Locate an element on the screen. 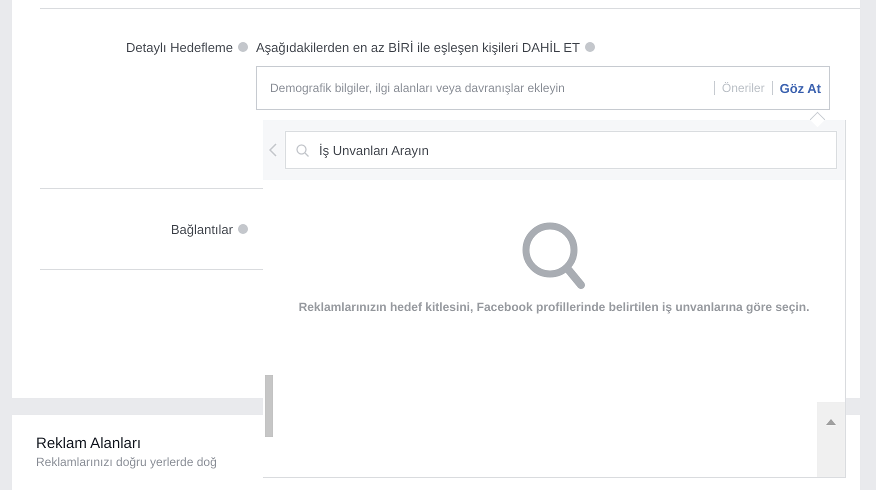 The image size is (876, 490). tab-link: Göz At is located at coordinates (800, 88).